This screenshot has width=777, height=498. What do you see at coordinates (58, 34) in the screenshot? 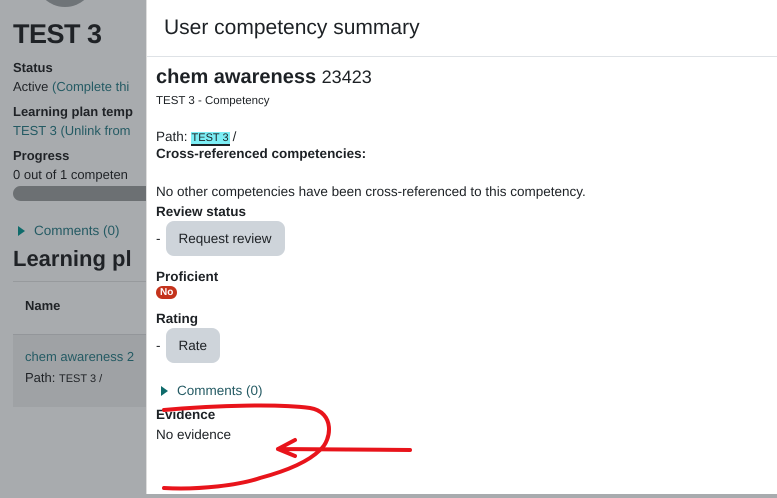
I see `page-title: TEST 3` at bounding box center [58, 34].